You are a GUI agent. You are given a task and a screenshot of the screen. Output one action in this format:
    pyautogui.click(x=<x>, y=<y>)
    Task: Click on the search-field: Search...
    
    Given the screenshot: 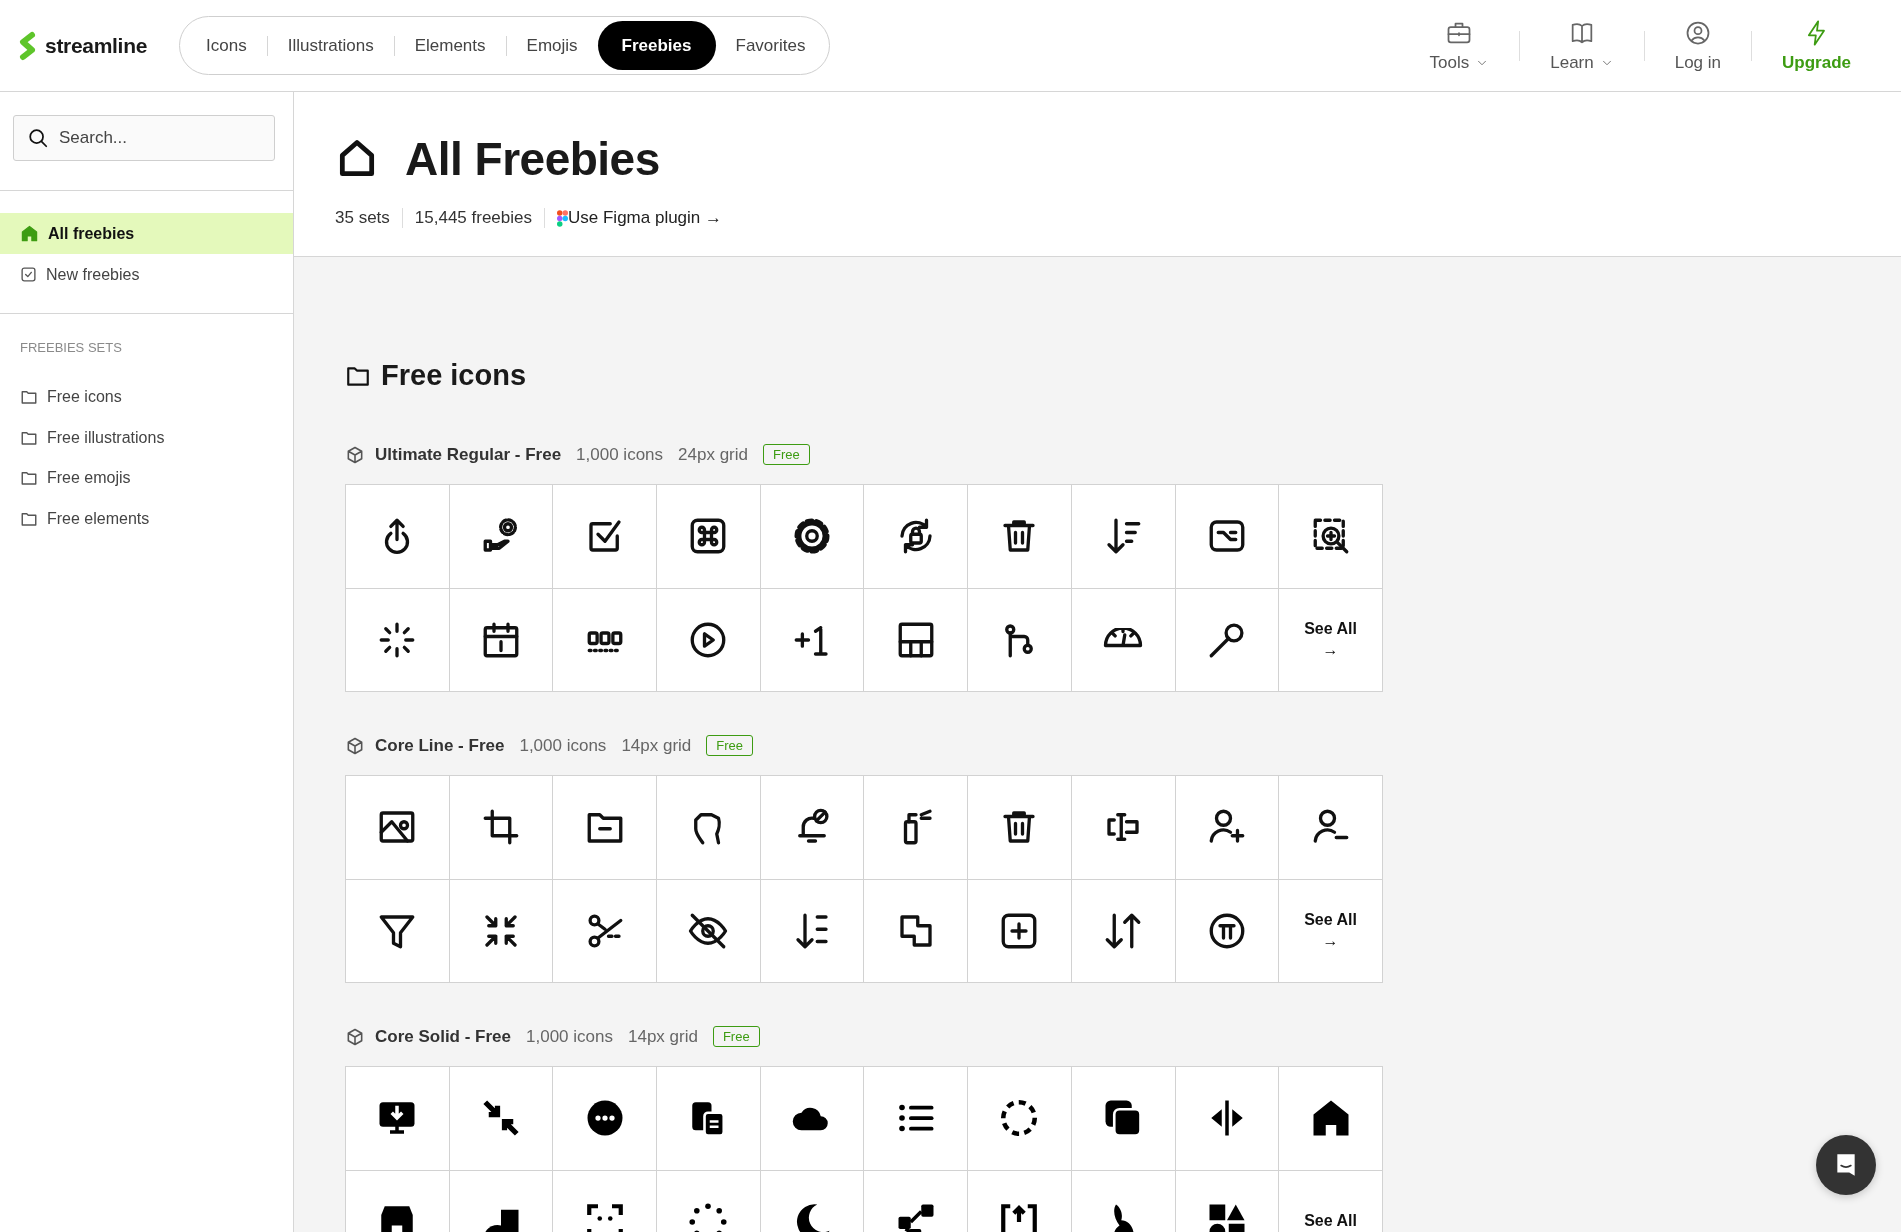 What is the action you would take?
    pyautogui.click(x=144, y=138)
    